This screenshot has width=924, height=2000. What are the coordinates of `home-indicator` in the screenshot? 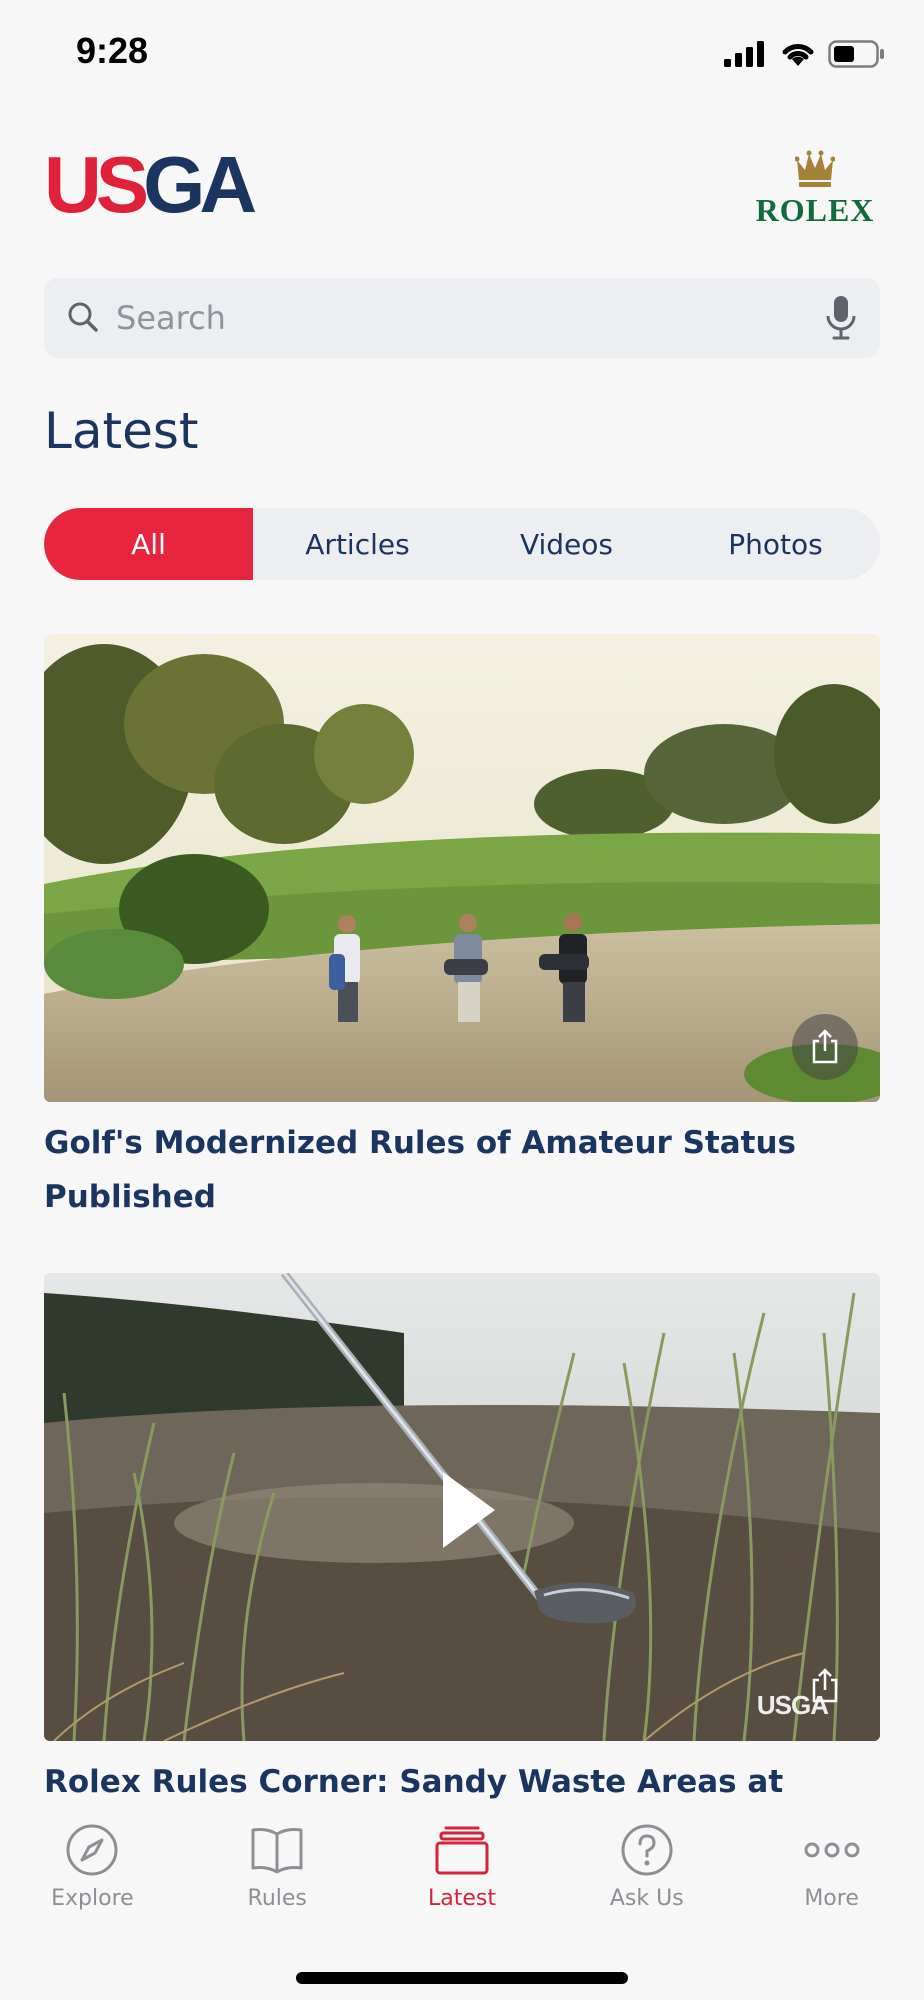 It's located at (462, 1978).